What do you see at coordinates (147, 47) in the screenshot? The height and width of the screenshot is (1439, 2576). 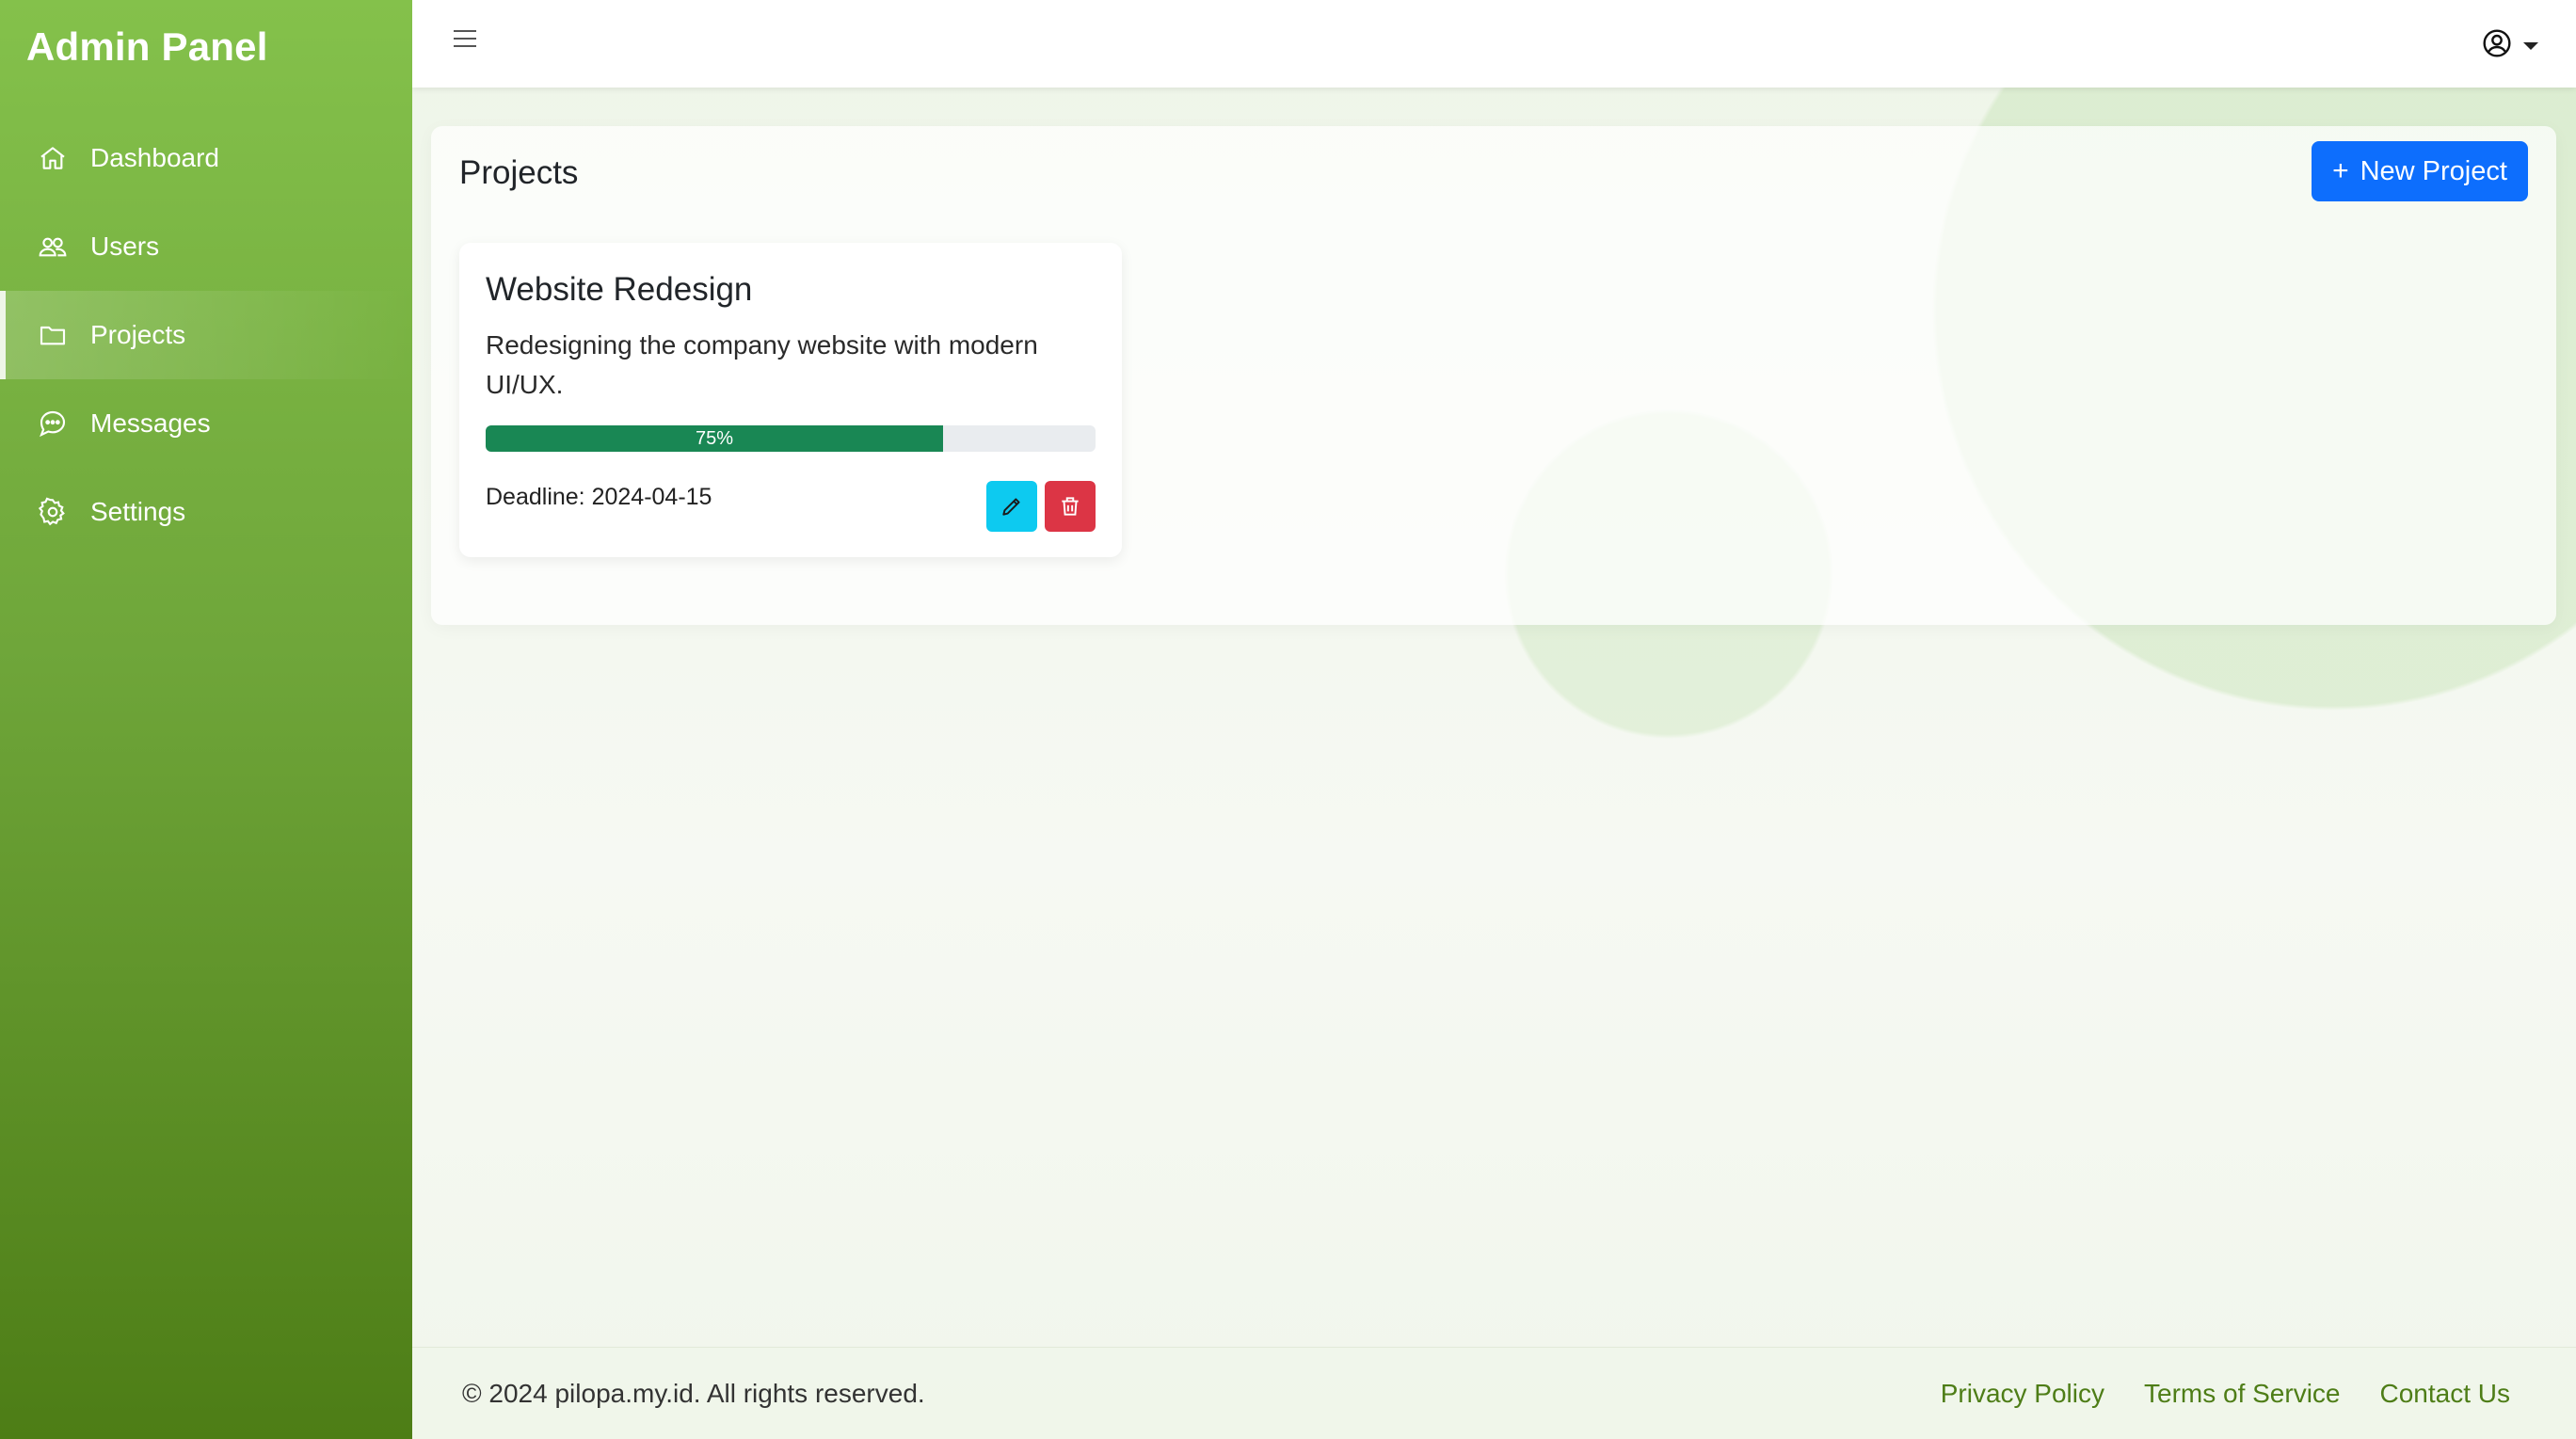 I see `brand-title: Admin Panel` at bounding box center [147, 47].